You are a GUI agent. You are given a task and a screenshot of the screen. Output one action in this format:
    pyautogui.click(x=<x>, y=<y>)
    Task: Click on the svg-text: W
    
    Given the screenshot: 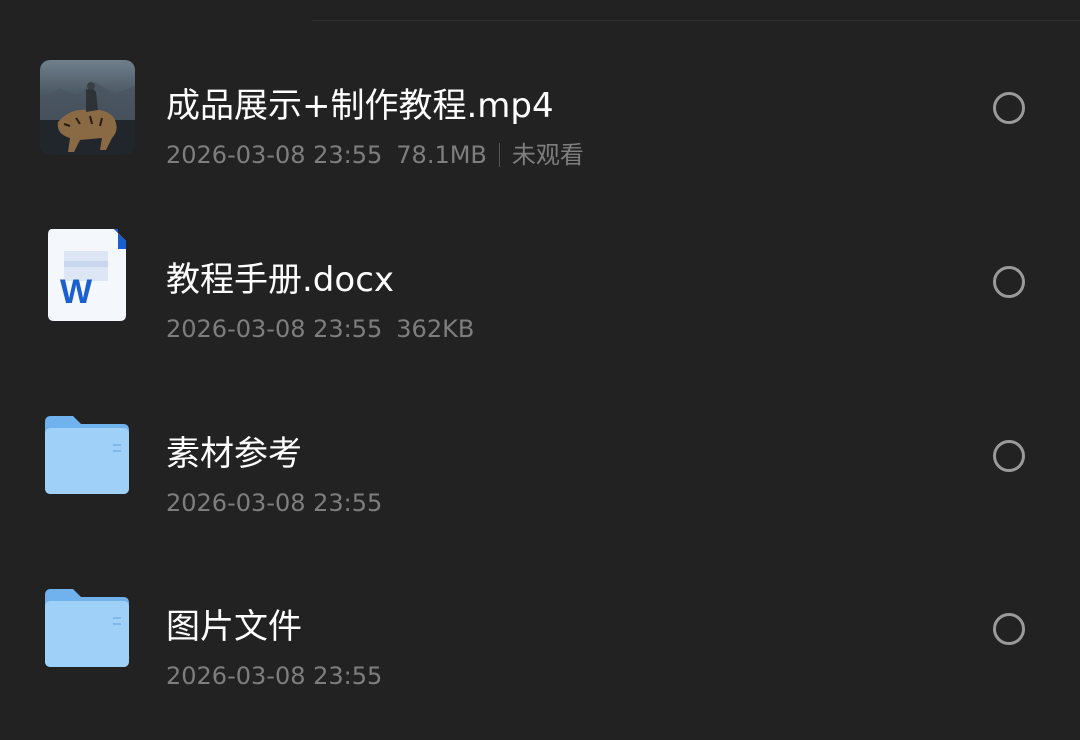 What is the action you would take?
    pyautogui.click(x=76, y=292)
    